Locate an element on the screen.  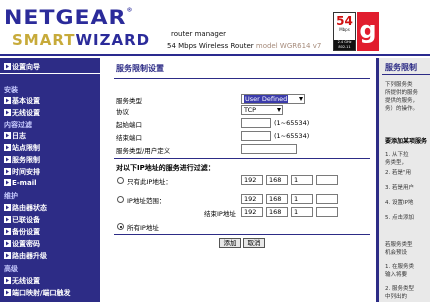
single-ip-octet-3: 1 is located at coordinates (302, 180).